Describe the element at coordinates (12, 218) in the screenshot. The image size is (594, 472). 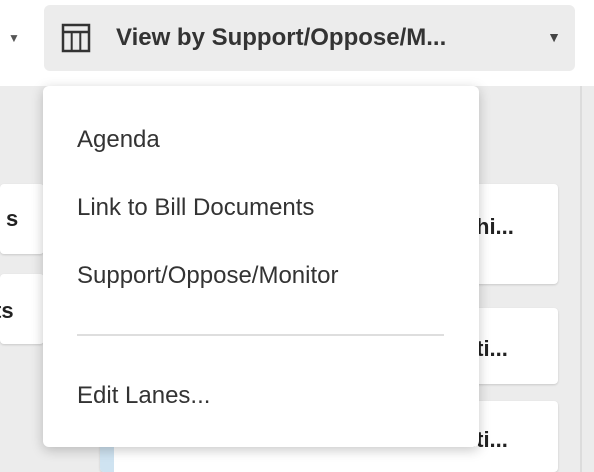
I see `card-title: s` at that location.